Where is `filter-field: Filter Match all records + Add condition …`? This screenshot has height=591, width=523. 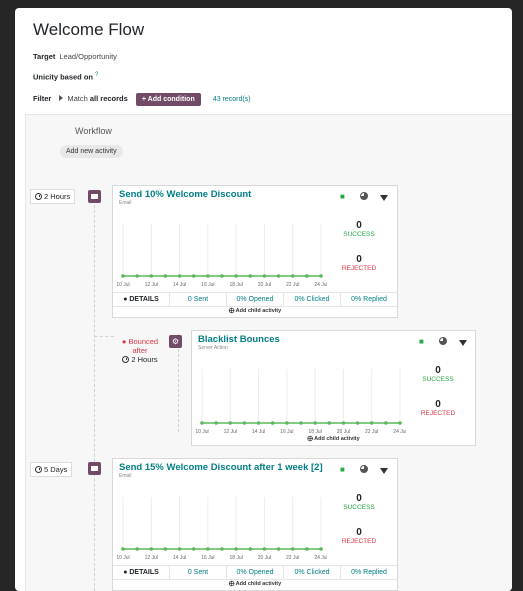 filter-field: Filter Match all records + Add condition … is located at coordinates (142, 99).